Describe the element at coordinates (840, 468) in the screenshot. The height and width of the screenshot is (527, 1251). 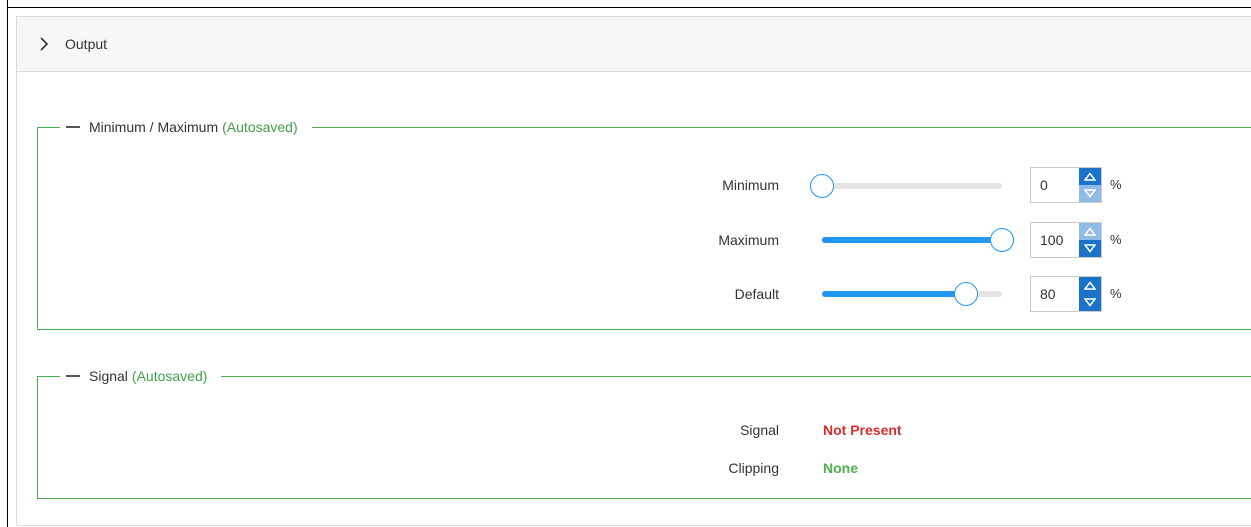
I see `clipping-status: None` at that location.